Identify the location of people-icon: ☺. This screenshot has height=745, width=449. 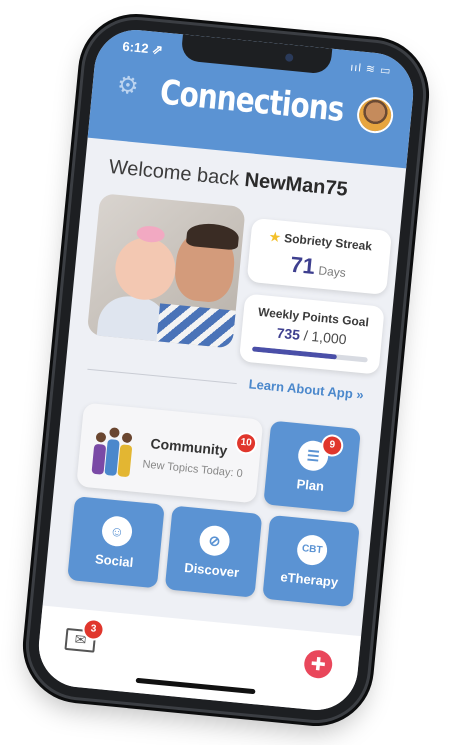
(117, 531).